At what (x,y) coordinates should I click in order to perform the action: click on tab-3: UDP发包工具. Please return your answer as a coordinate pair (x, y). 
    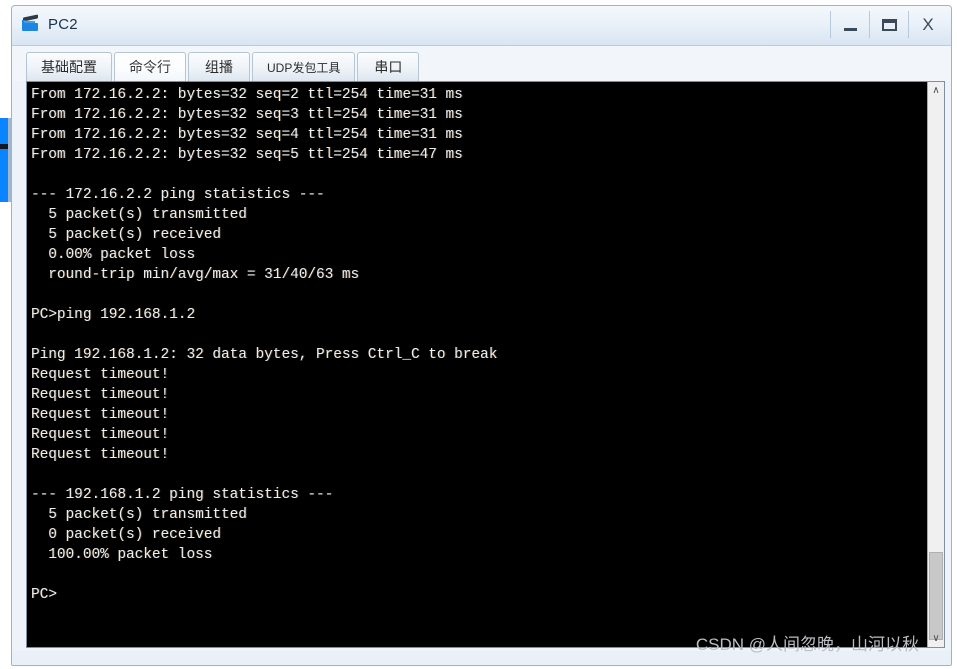
    Looking at the image, I should click on (304, 66).